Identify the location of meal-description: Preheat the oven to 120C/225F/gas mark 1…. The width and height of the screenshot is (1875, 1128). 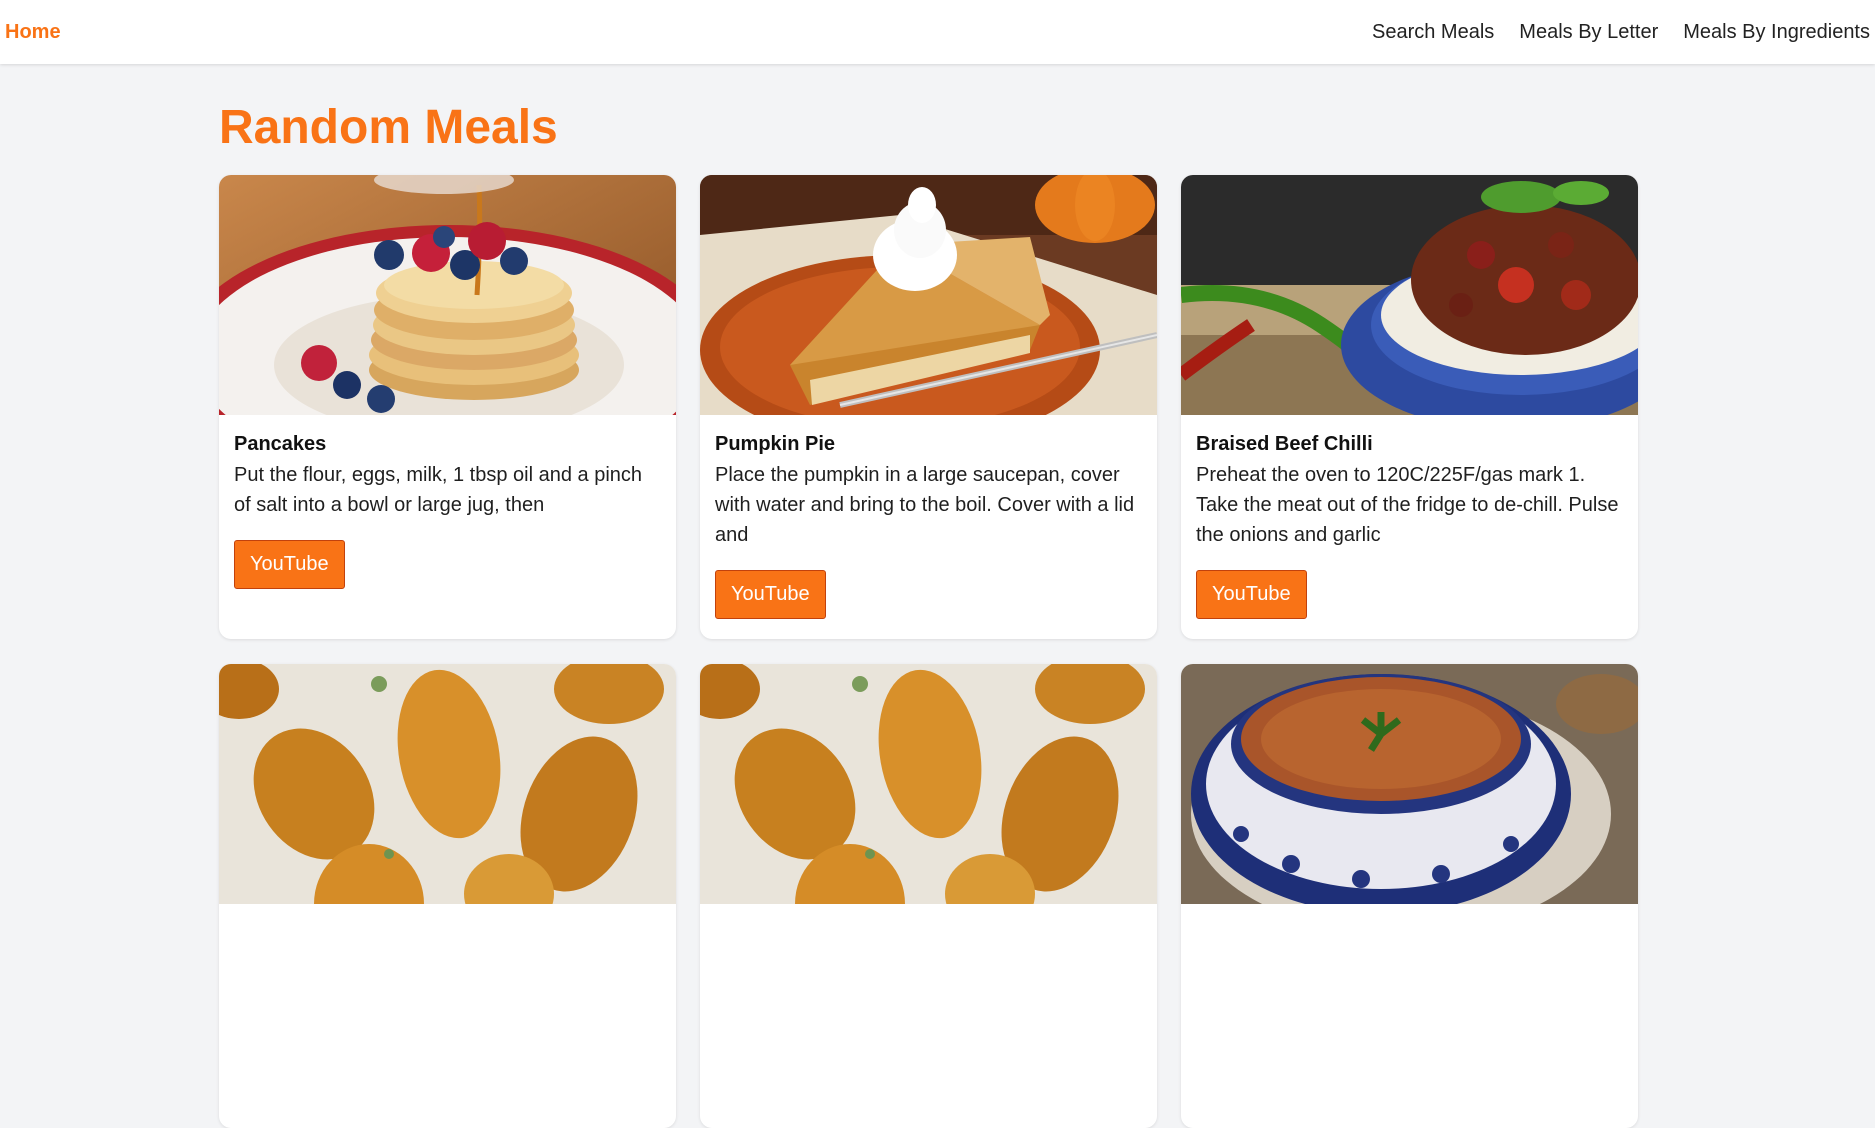
(1407, 505).